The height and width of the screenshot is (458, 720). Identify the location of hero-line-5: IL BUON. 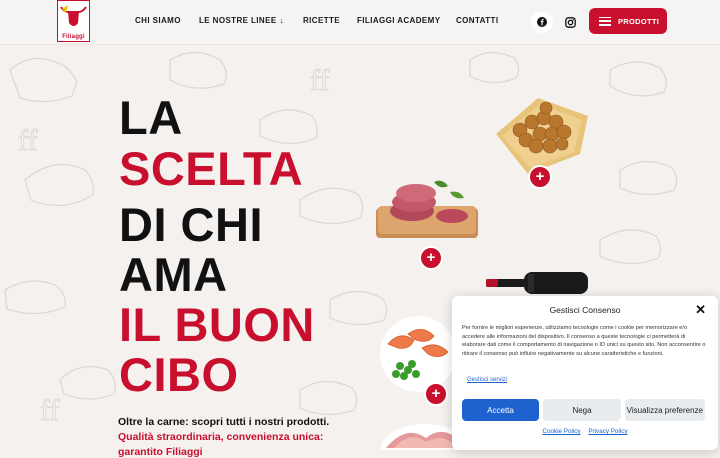
(217, 324).